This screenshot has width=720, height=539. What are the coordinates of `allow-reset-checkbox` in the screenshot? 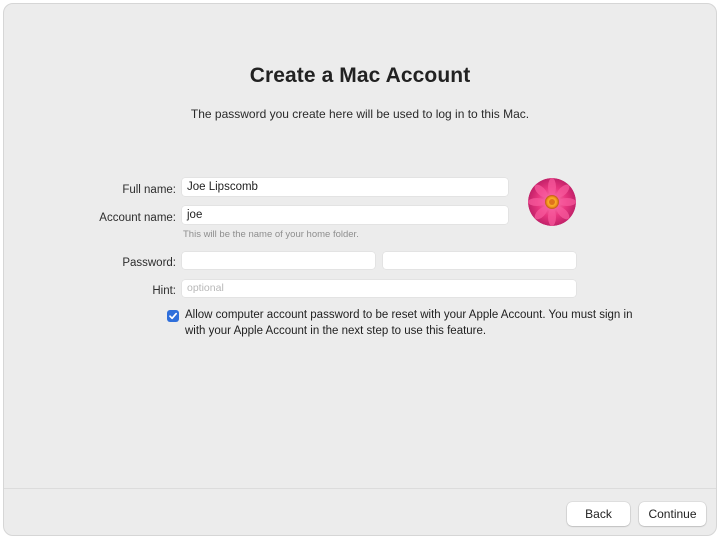 It's located at (173, 316).